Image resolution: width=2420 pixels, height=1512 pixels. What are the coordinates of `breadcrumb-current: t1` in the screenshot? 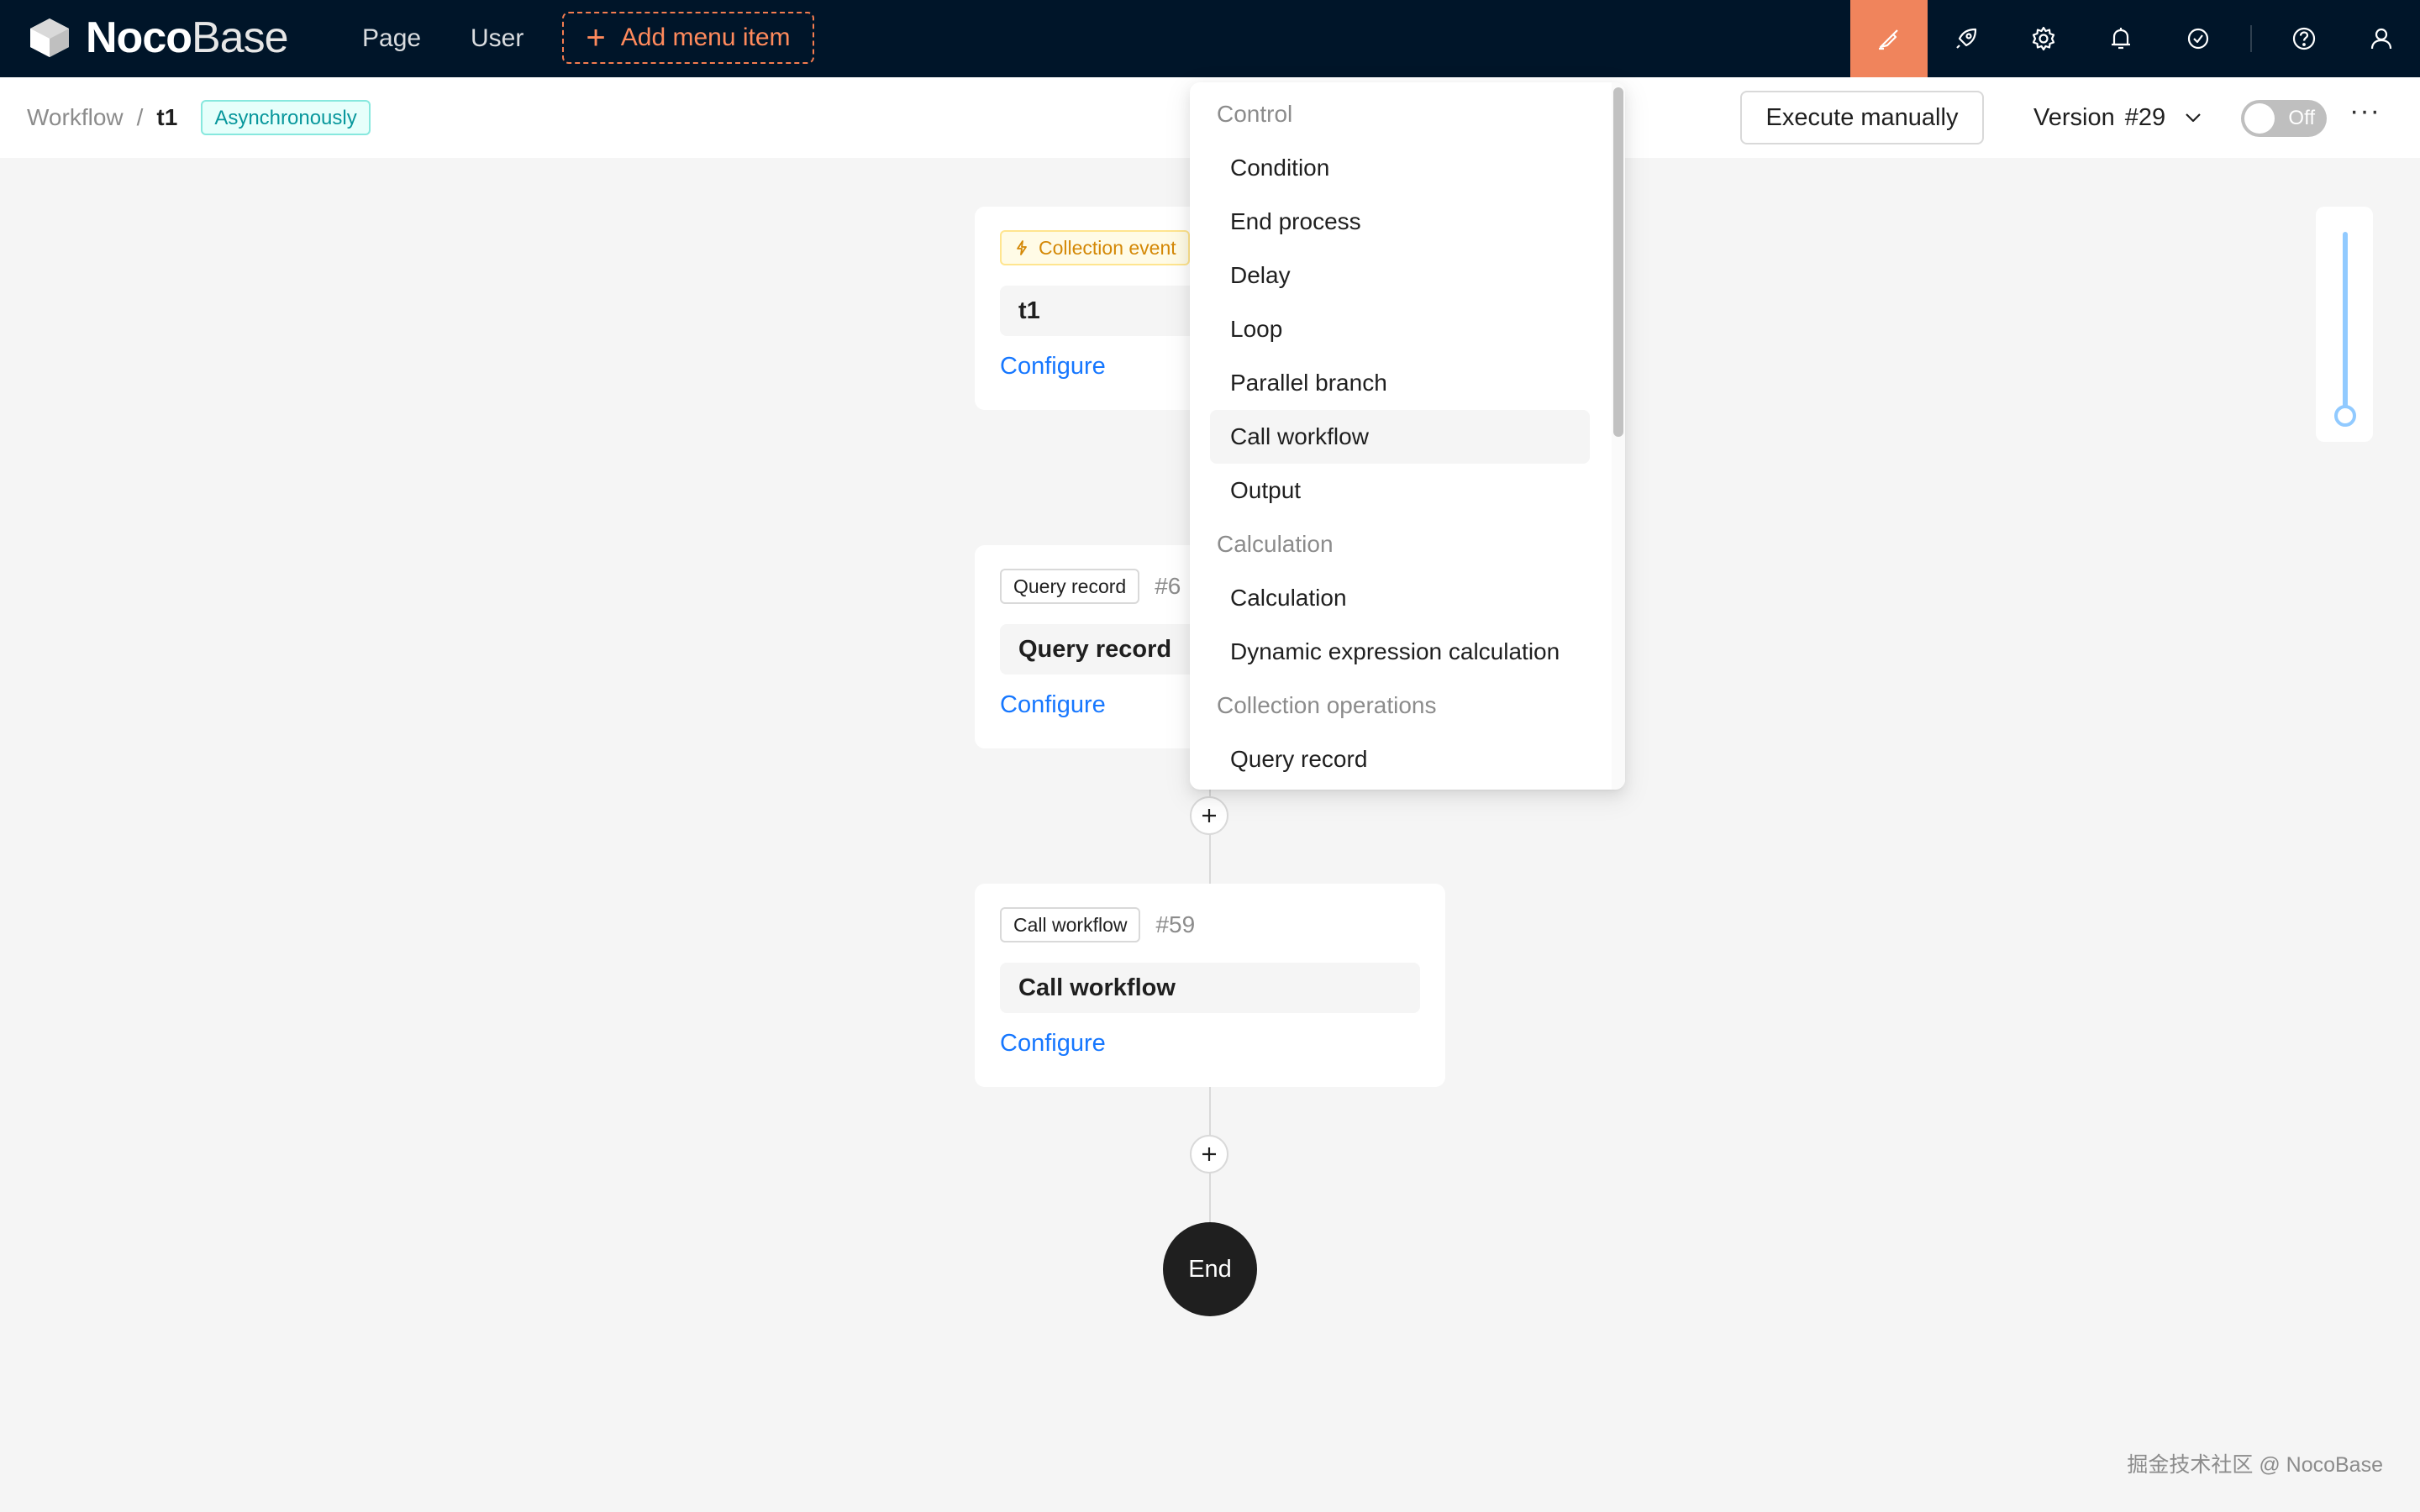 It's located at (167, 117).